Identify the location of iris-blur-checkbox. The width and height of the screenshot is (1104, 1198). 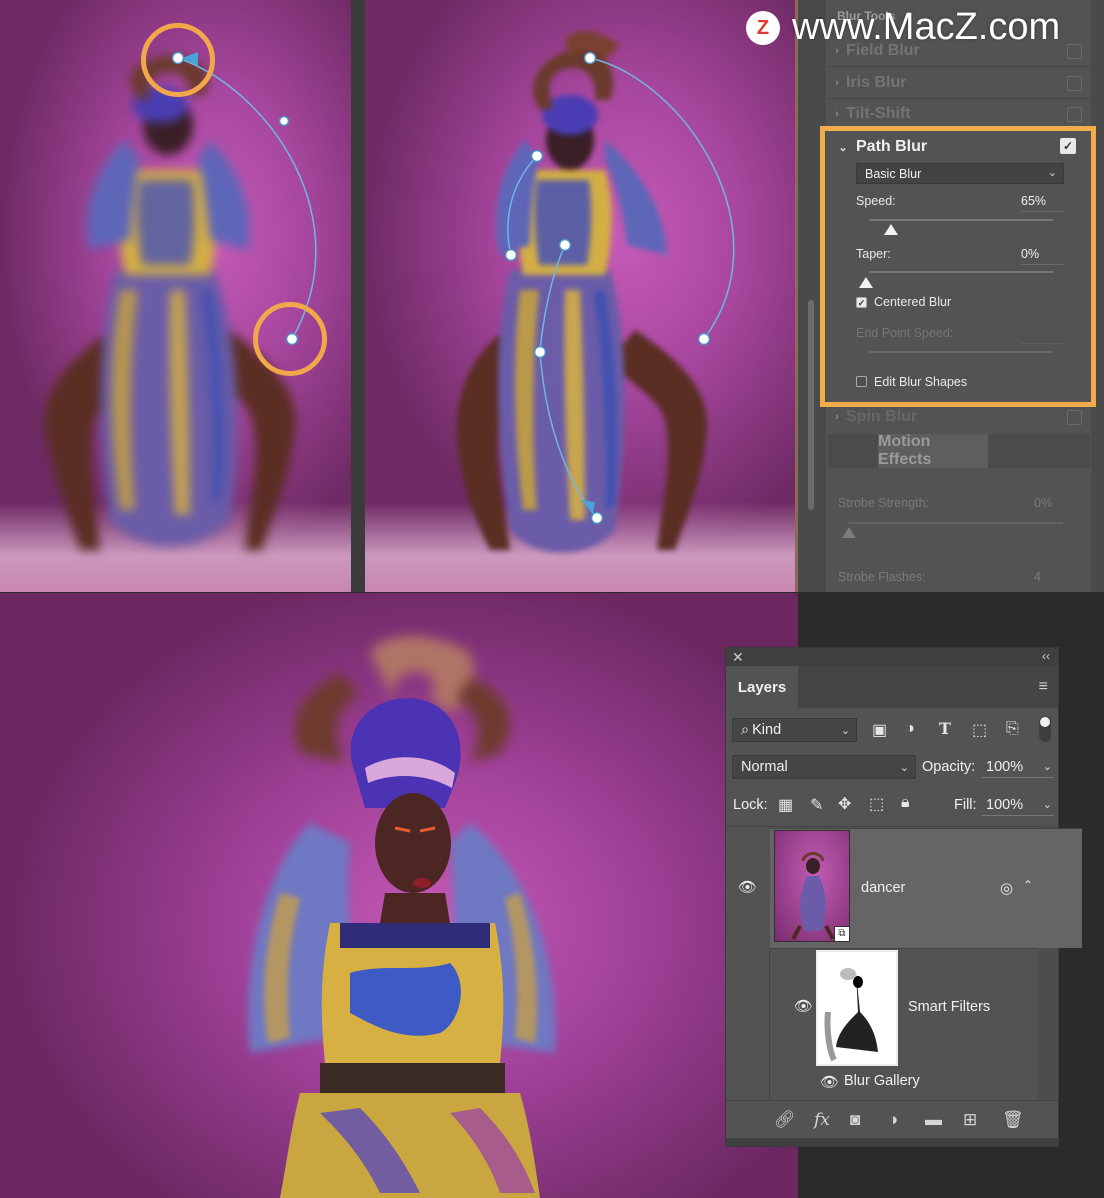
(1074, 83).